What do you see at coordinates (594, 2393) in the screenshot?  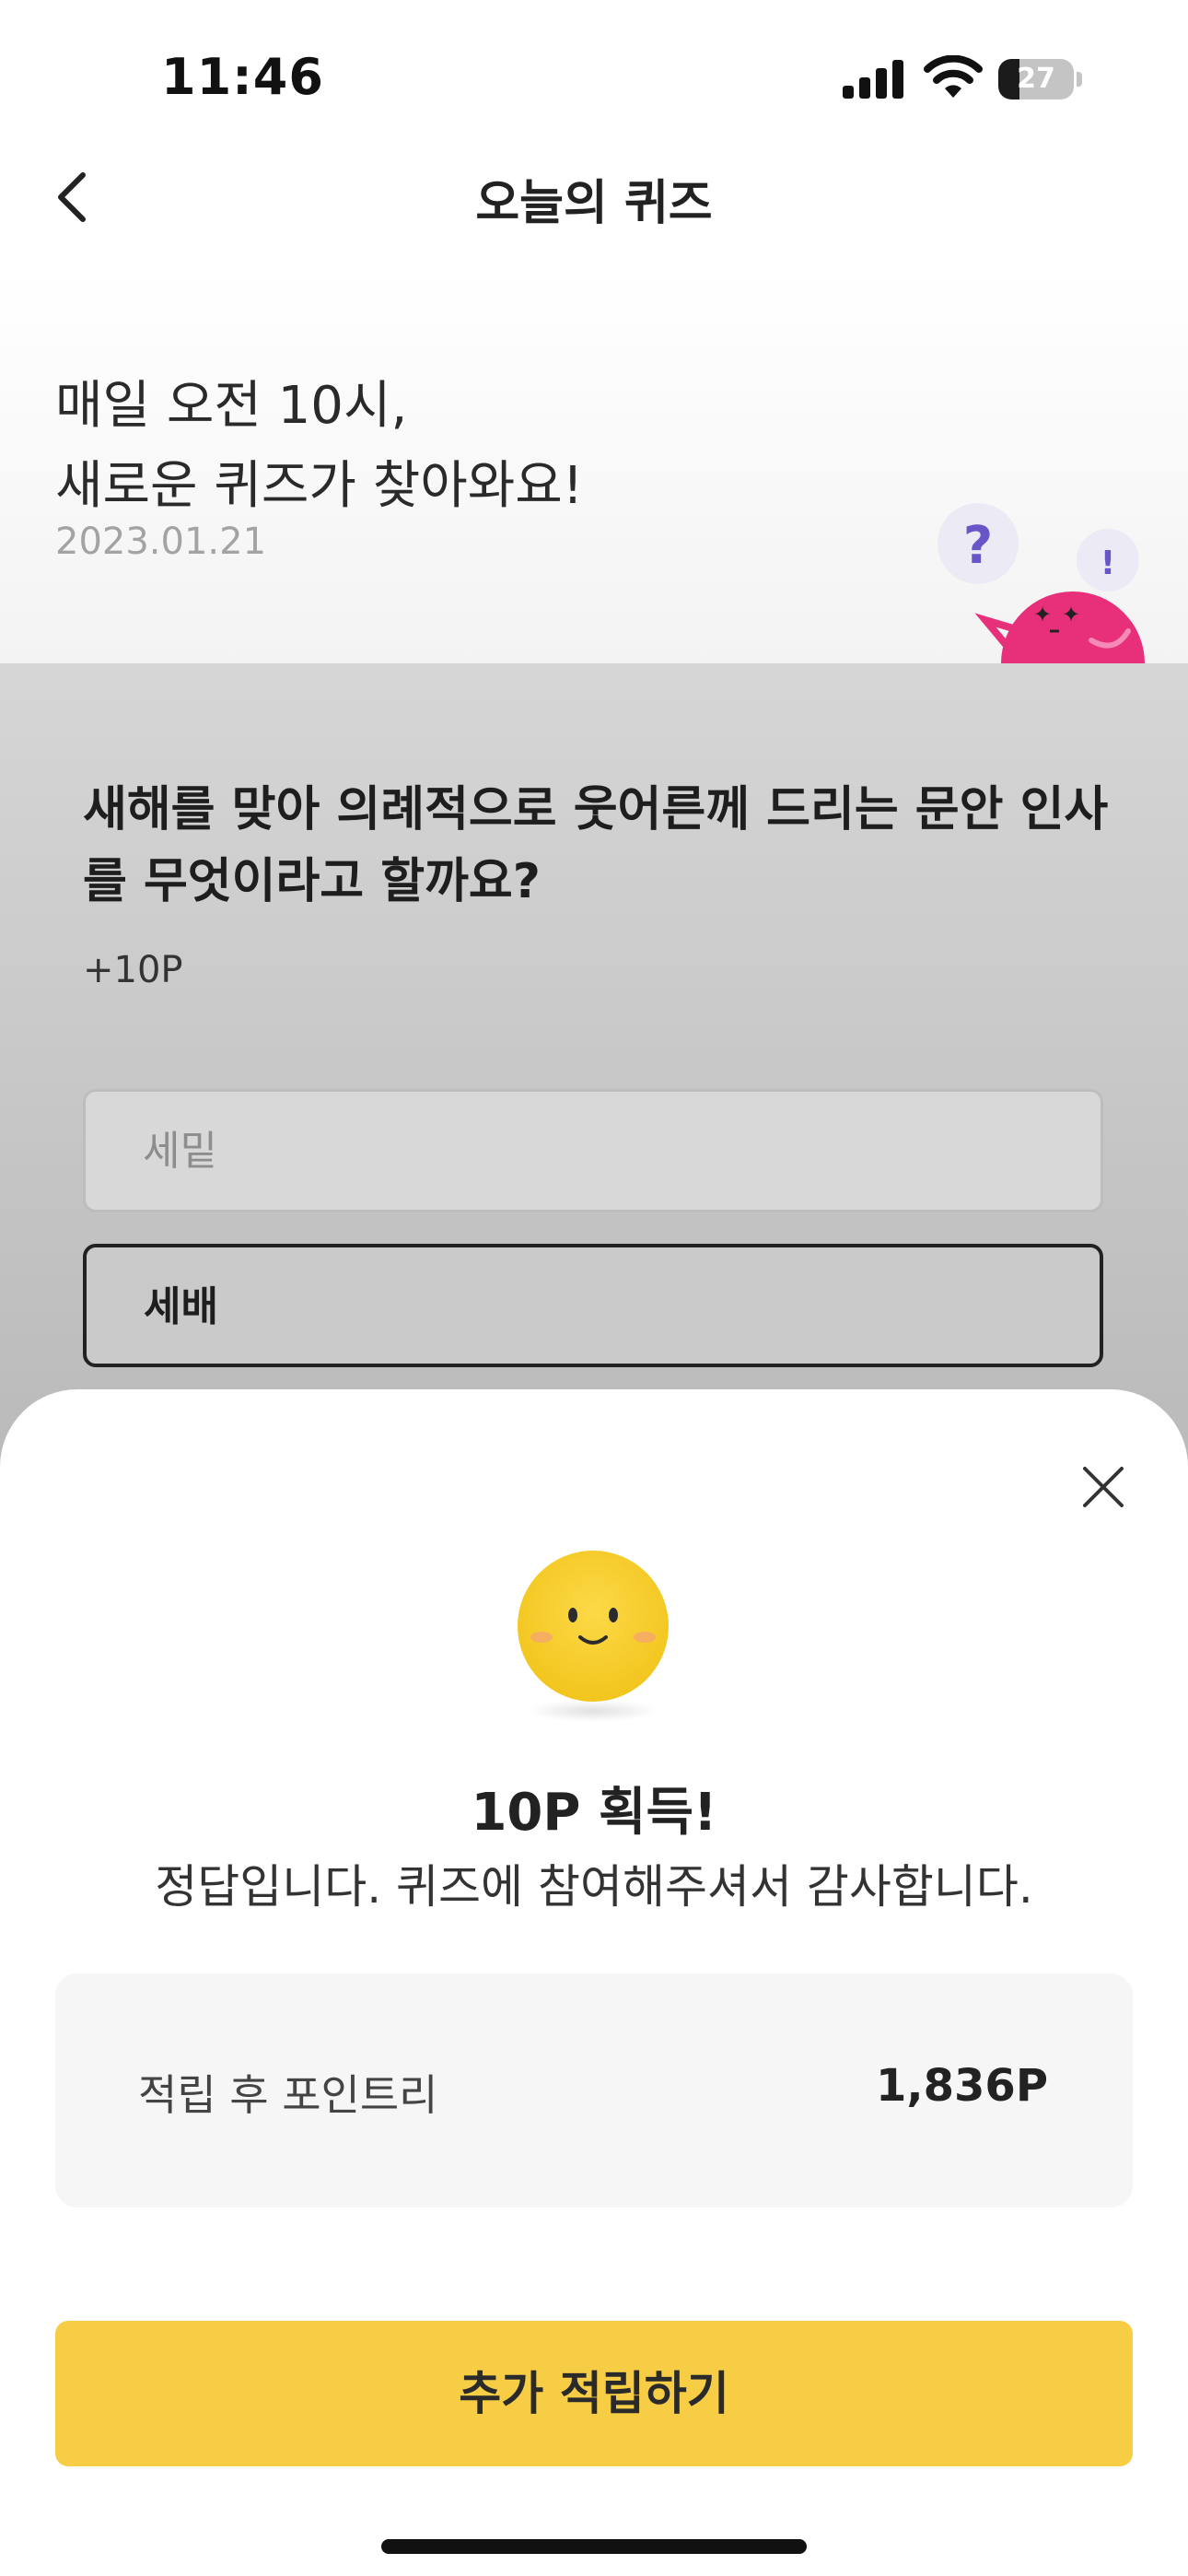 I see `earn-more-button: 추가 적립하기` at bounding box center [594, 2393].